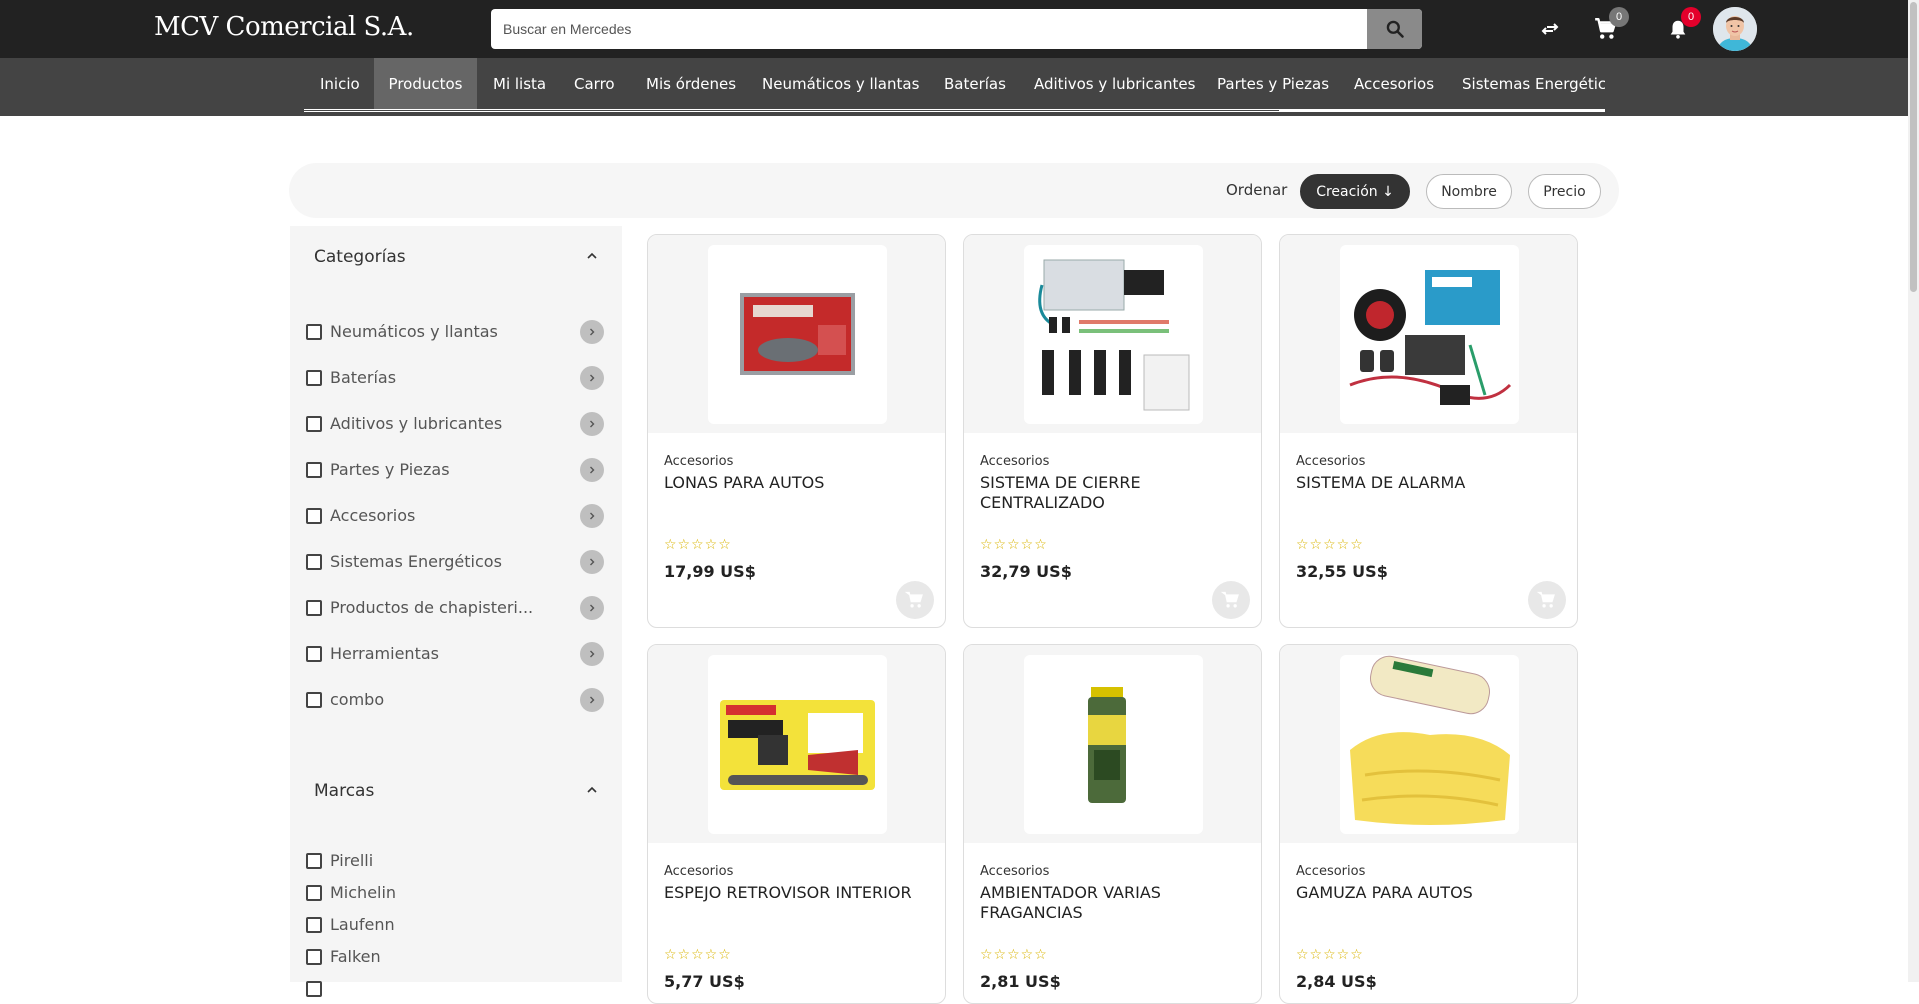 The image size is (1919, 1004). What do you see at coordinates (456, 700) in the screenshot?
I see `category-item: combo` at bounding box center [456, 700].